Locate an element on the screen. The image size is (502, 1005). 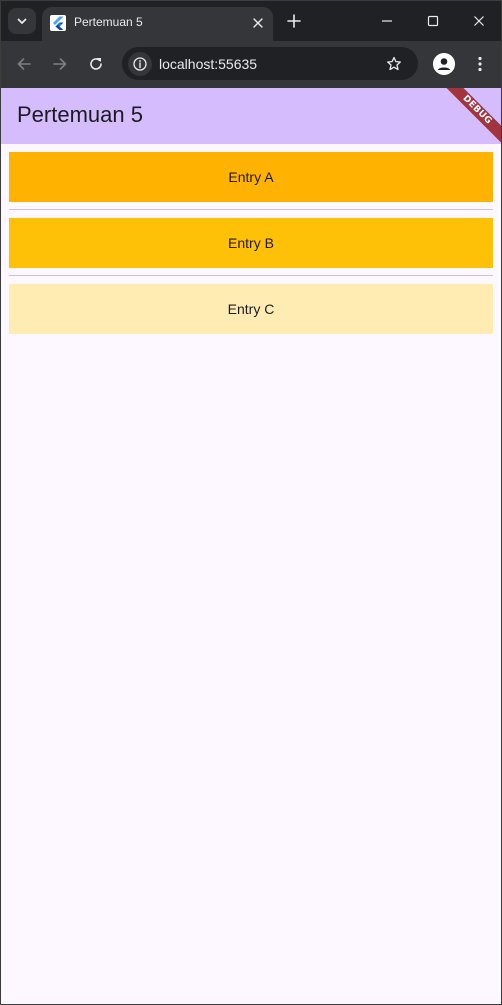
browser-menu-button is located at coordinates (480, 64).